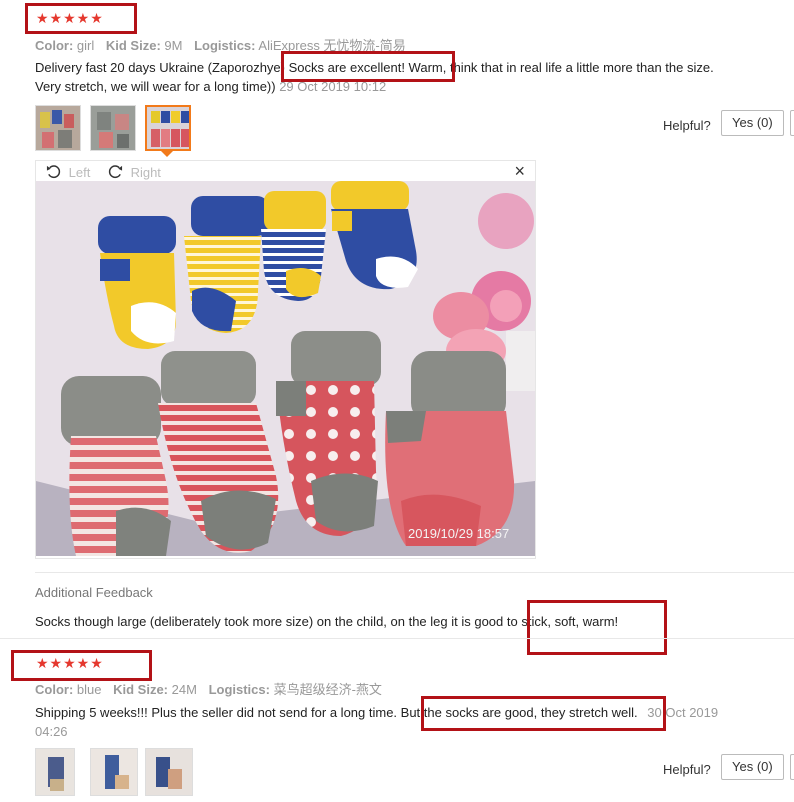 This screenshot has width=794, height=802. I want to click on size-value: 24M, so click(184, 689).